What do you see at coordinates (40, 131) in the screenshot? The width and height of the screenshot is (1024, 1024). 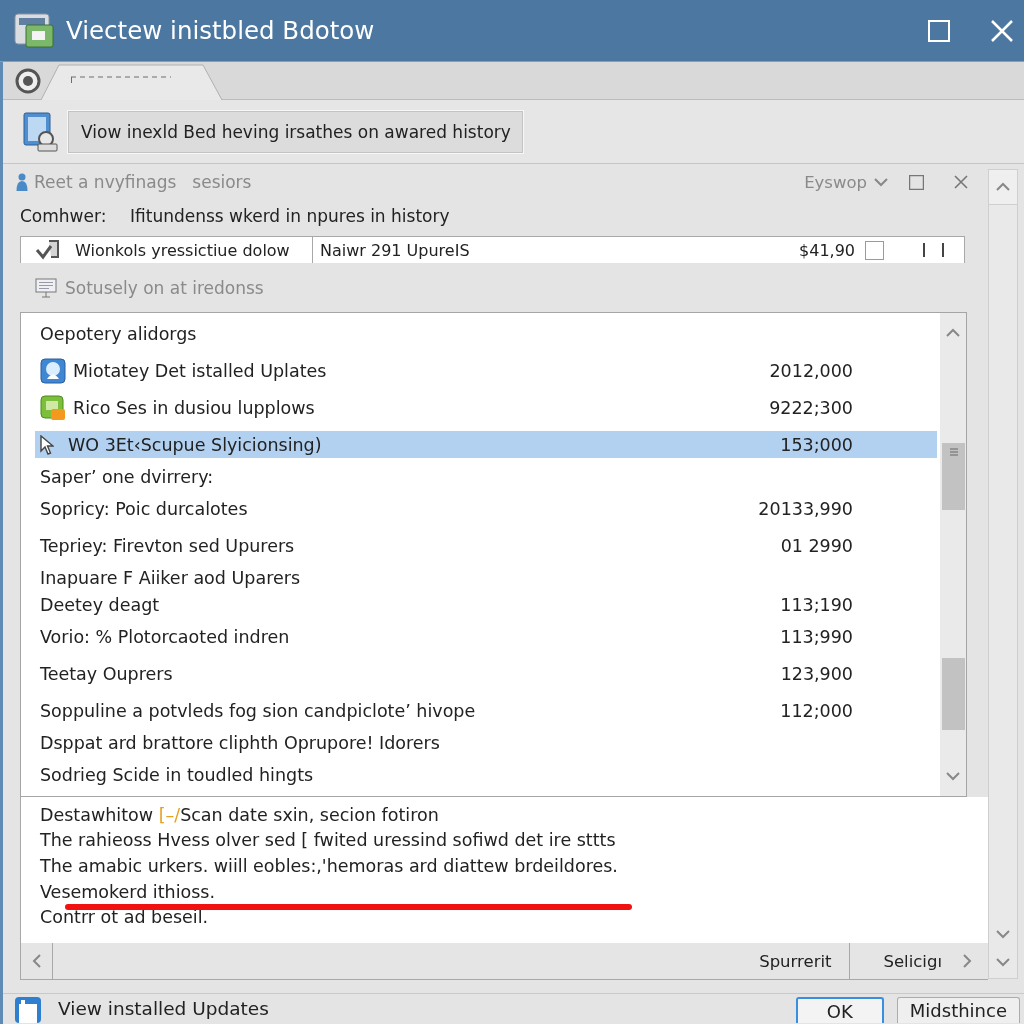 I see `document-icon` at bounding box center [40, 131].